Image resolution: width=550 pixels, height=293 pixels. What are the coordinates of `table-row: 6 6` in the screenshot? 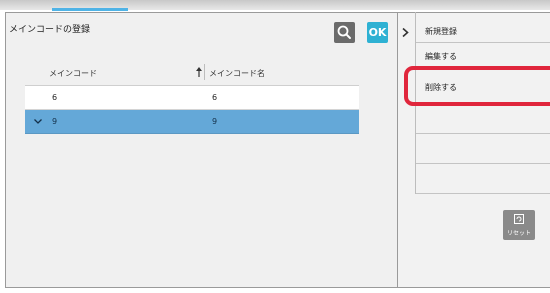 It's located at (192, 98).